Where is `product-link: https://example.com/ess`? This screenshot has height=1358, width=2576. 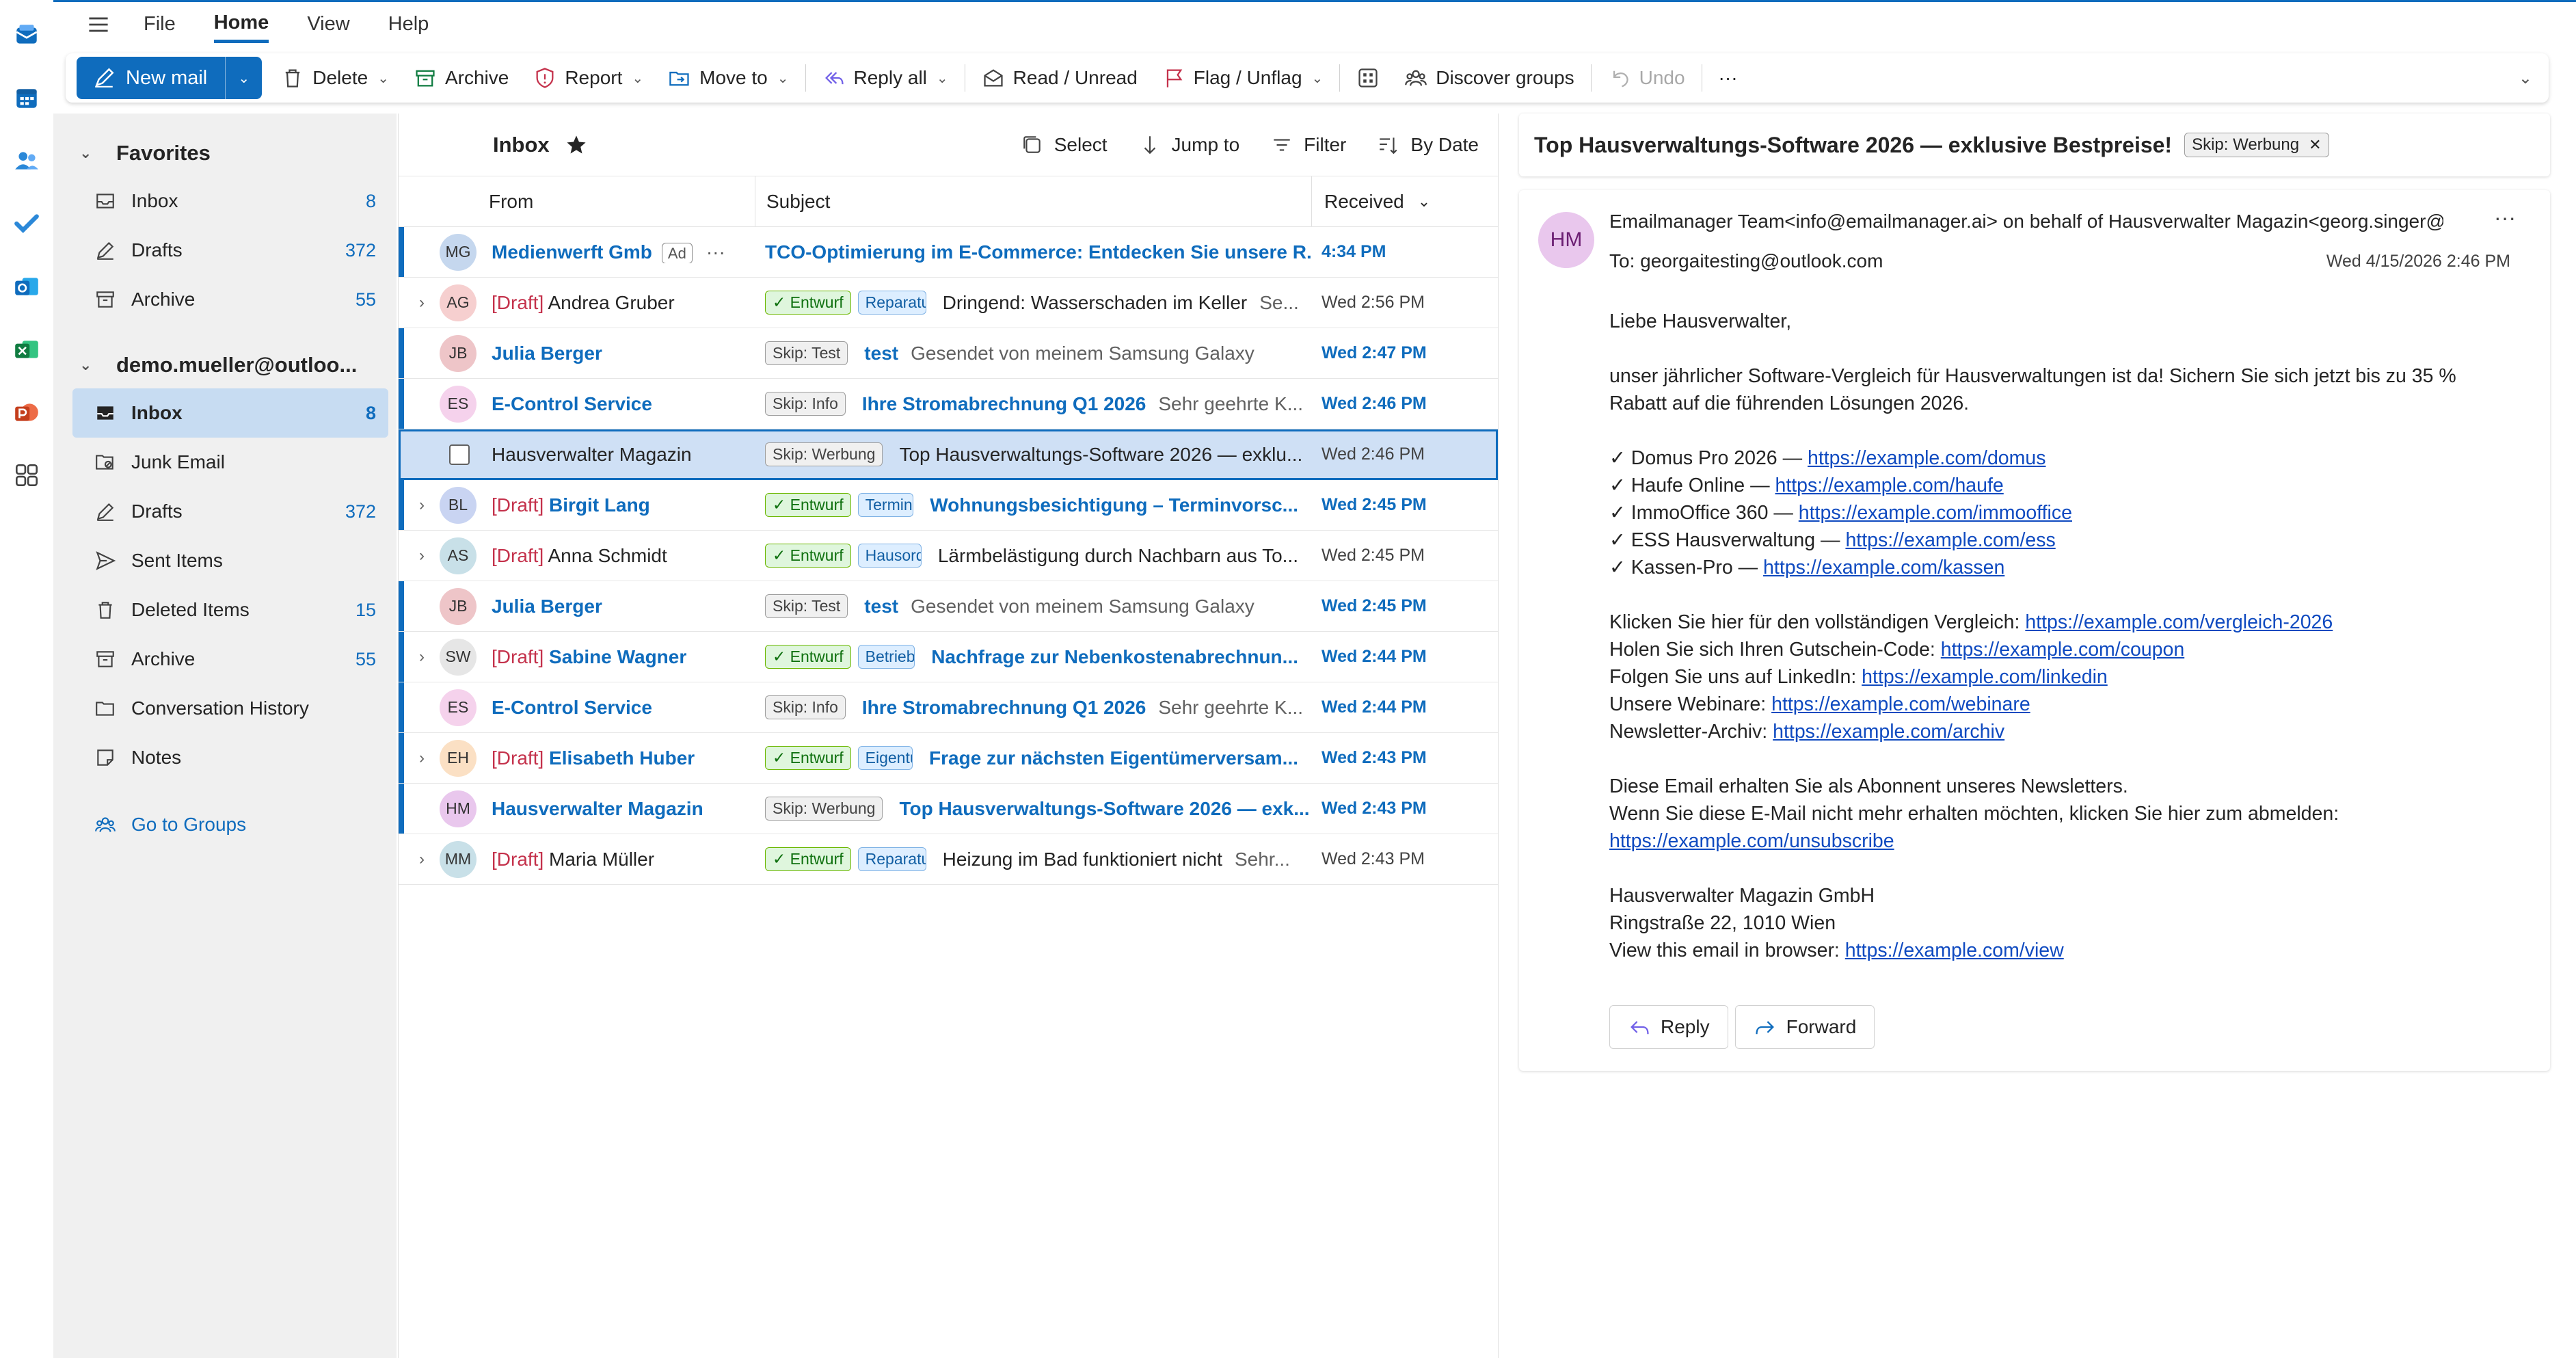
product-link: https://example.com/ess is located at coordinates (1950, 540).